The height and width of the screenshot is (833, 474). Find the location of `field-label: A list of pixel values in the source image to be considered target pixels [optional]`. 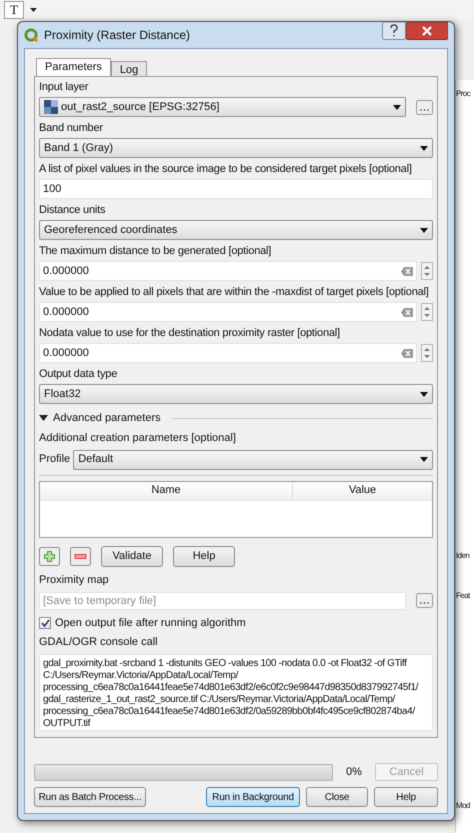

field-label: A list of pixel values in the source image to be considered target pixels [optional] is located at coordinates (226, 169).